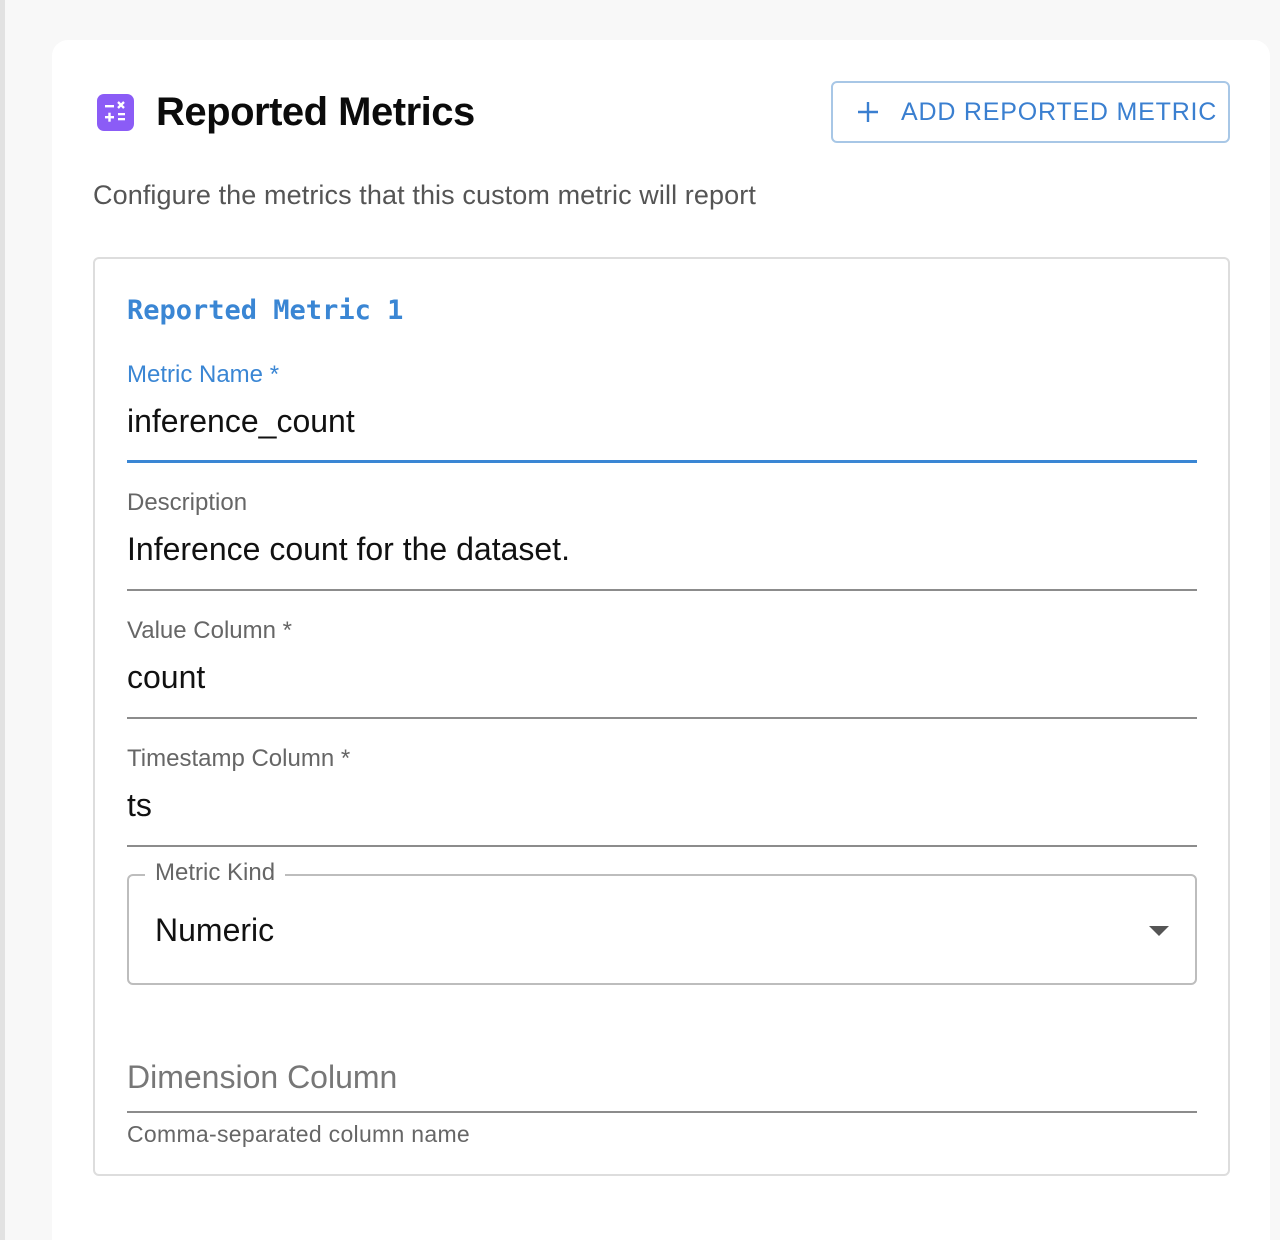 This screenshot has width=1280, height=1240. I want to click on value-column-input: count, so click(662, 689).